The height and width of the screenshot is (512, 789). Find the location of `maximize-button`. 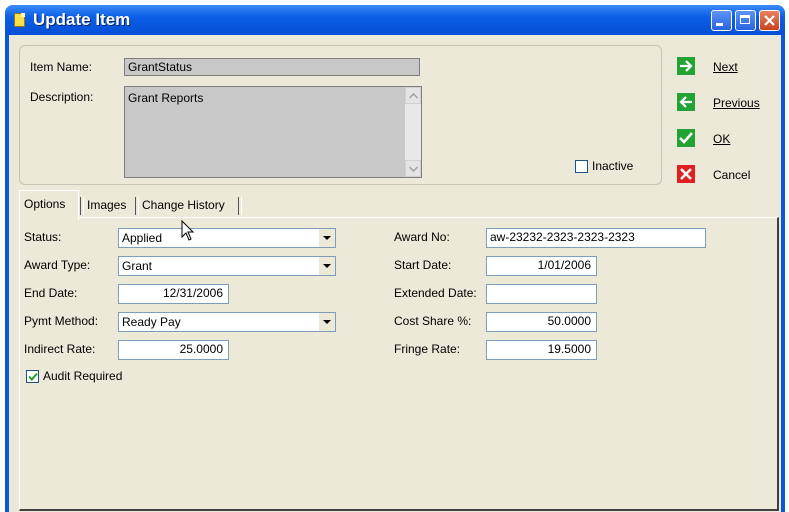

maximize-button is located at coordinates (745, 20).